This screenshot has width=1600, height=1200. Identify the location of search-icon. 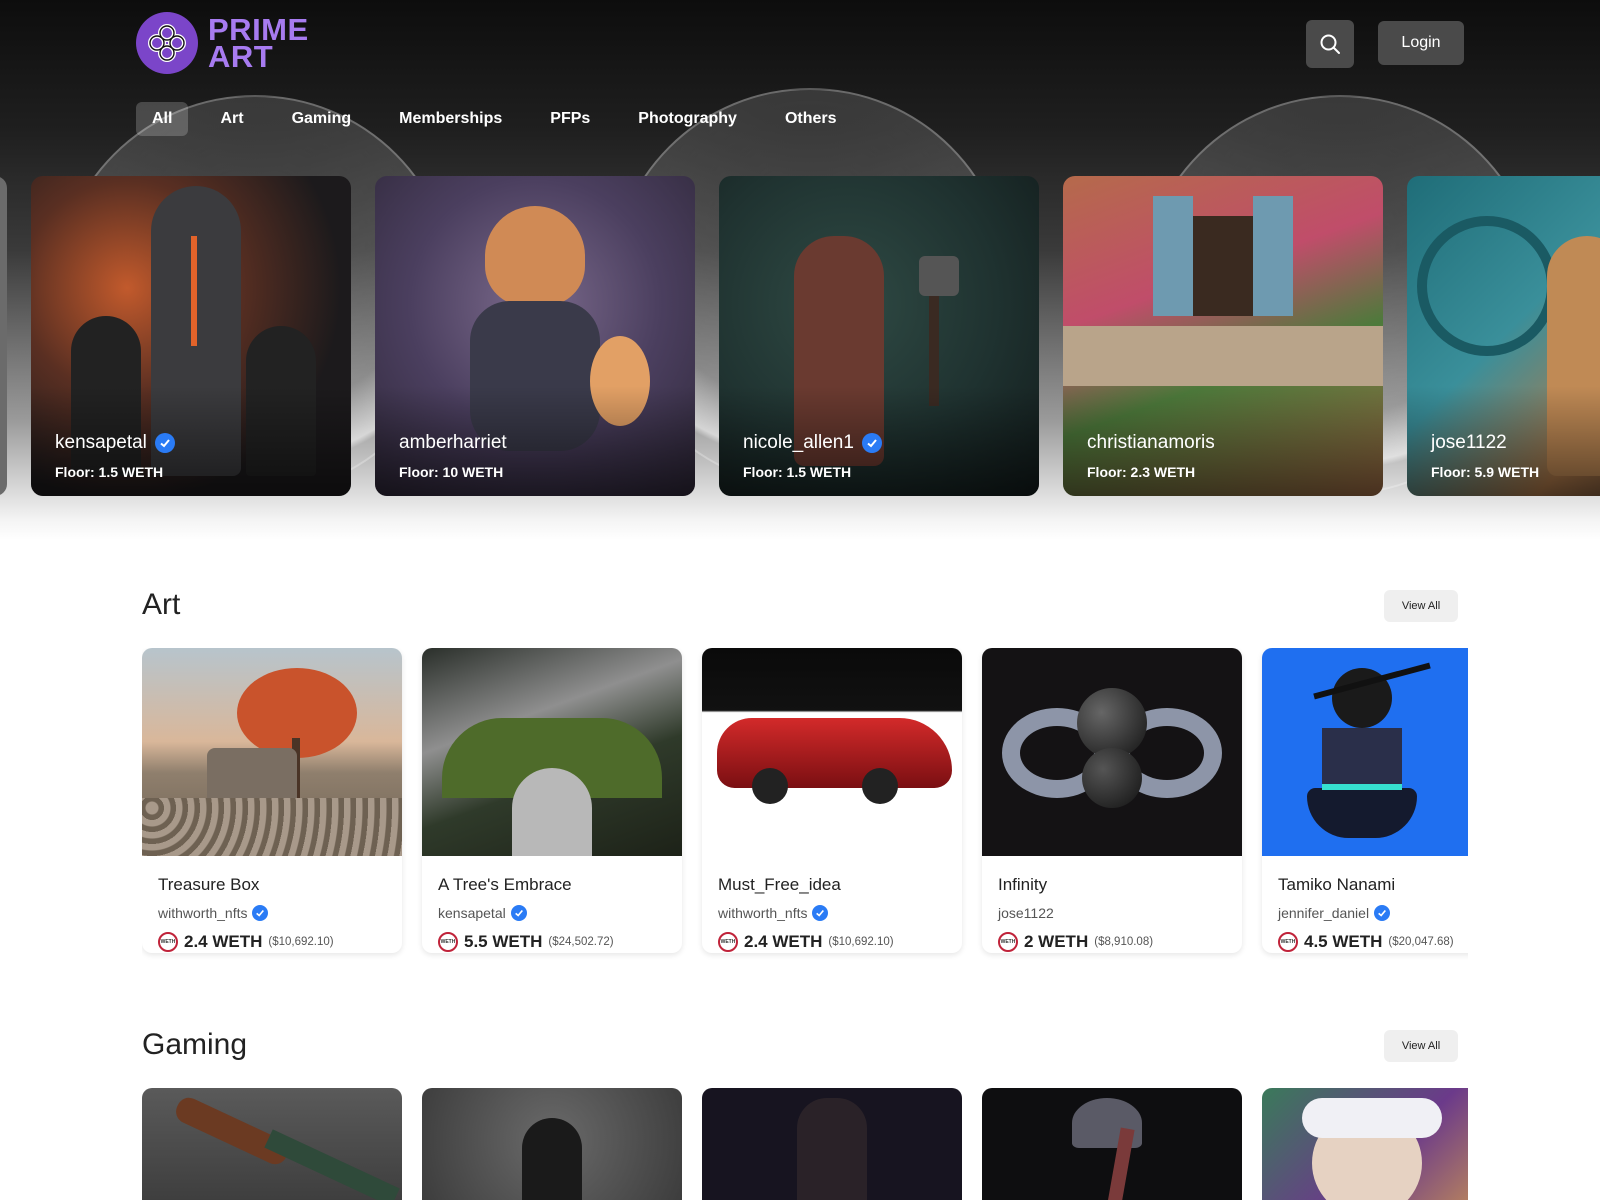
(1330, 44).